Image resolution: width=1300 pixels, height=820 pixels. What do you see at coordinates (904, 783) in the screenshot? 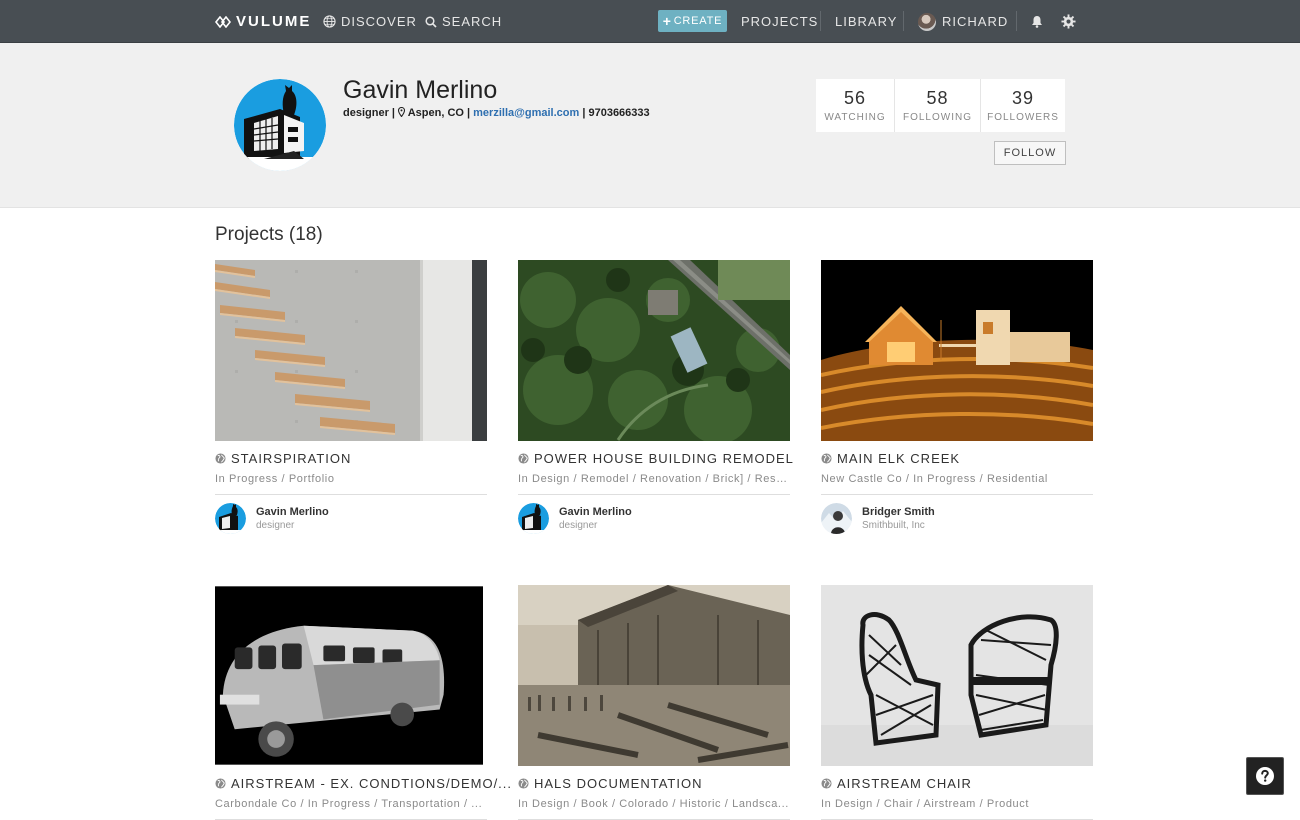
I see `project-title-text: AIRSTREAM CHAIR` at bounding box center [904, 783].